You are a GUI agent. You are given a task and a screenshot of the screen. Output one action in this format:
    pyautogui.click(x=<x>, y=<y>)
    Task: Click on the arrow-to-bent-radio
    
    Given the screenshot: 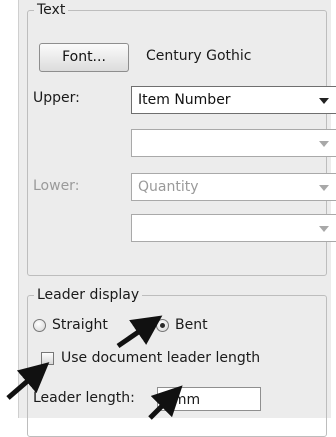 What is the action you would take?
    pyautogui.click(x=139, y=332)
    